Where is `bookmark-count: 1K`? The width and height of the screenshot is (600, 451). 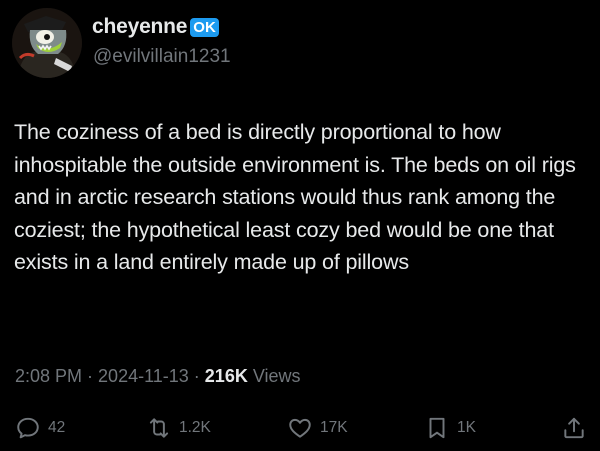
bookmark-count: 1K is located at coordinates (466, 427).